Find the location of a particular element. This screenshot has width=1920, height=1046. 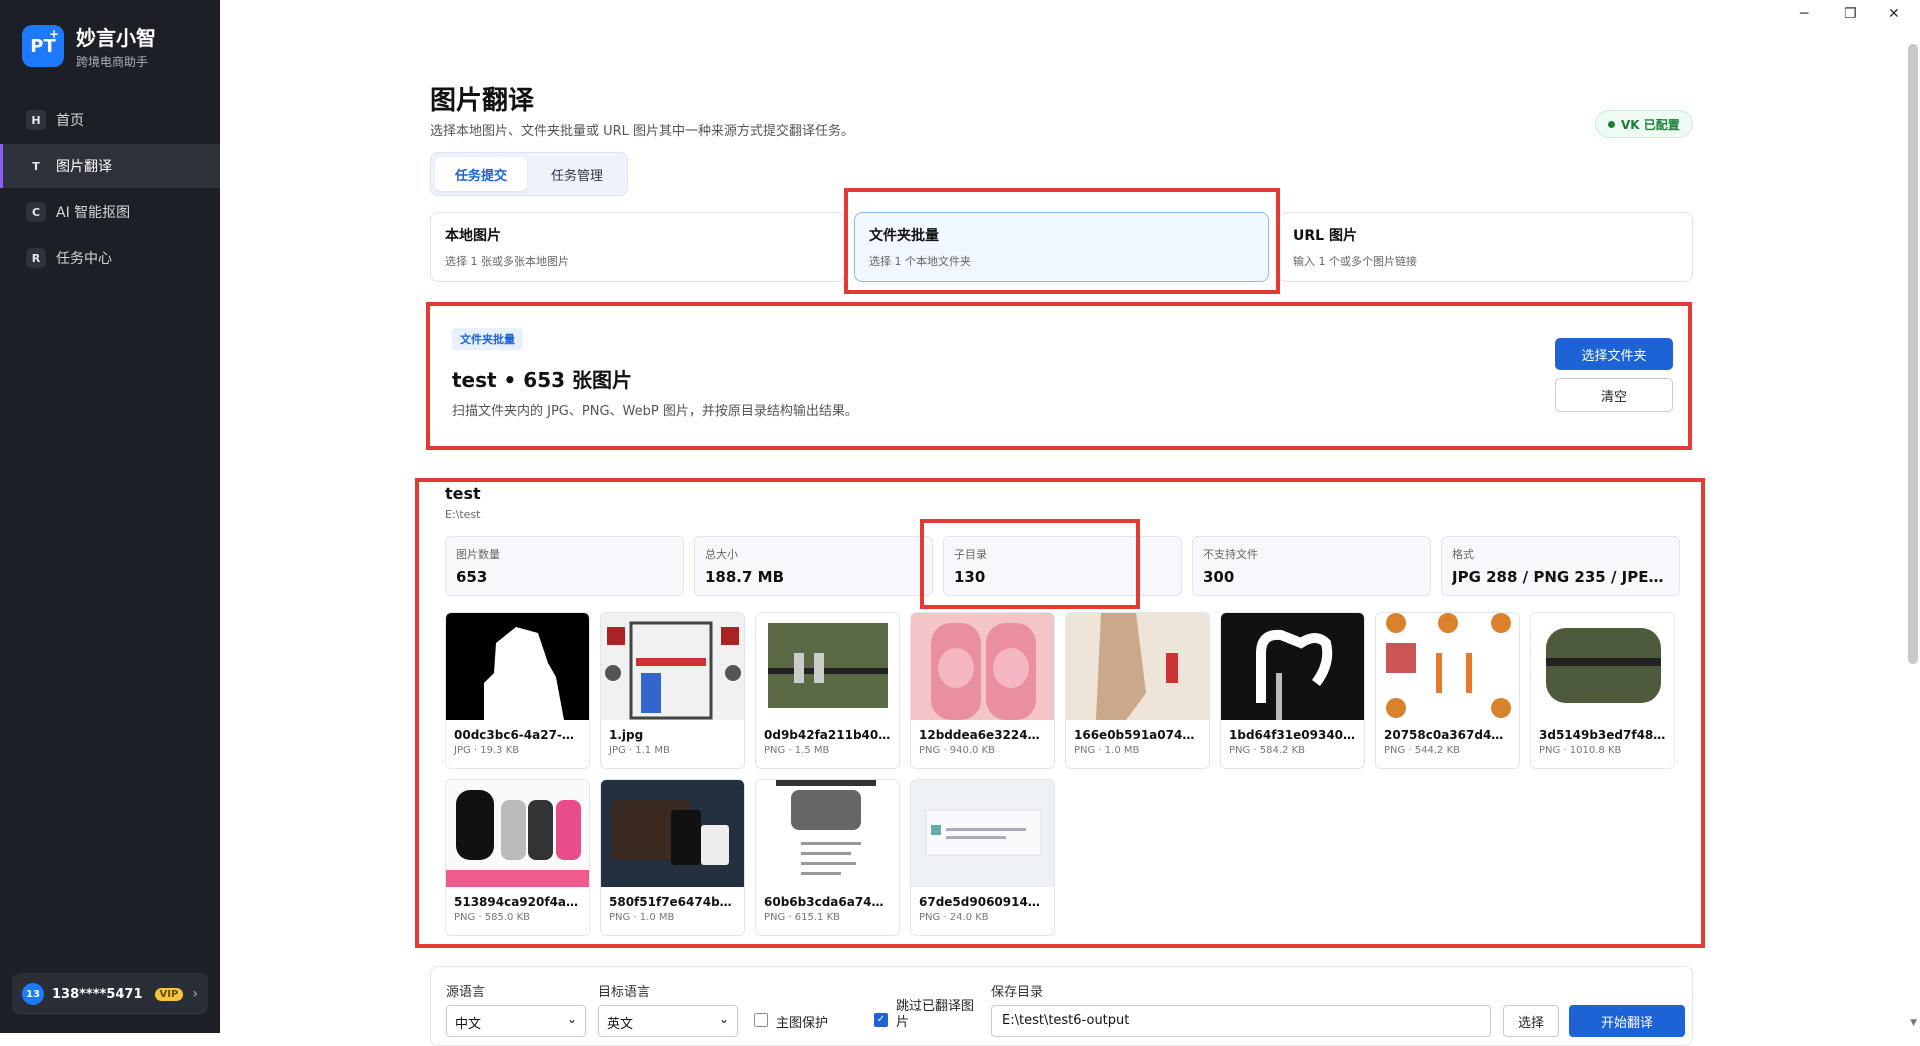

page-description: 选择本地图片、文件夹批量或 URL 图片其中一种来源方式提交翻译任务。 is located at coordinates (642, 131).